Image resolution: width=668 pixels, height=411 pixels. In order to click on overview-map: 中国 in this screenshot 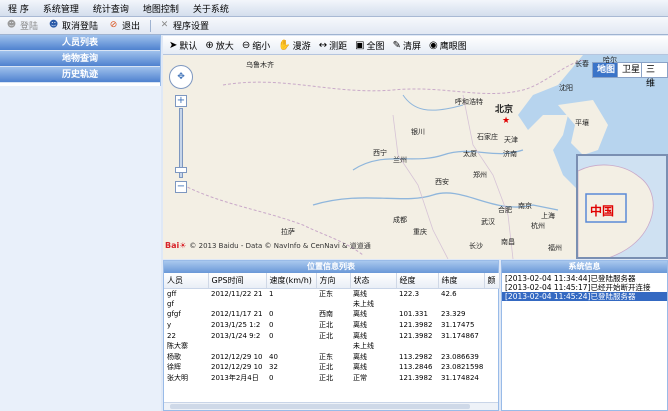, I will do `click(622, 206)`.